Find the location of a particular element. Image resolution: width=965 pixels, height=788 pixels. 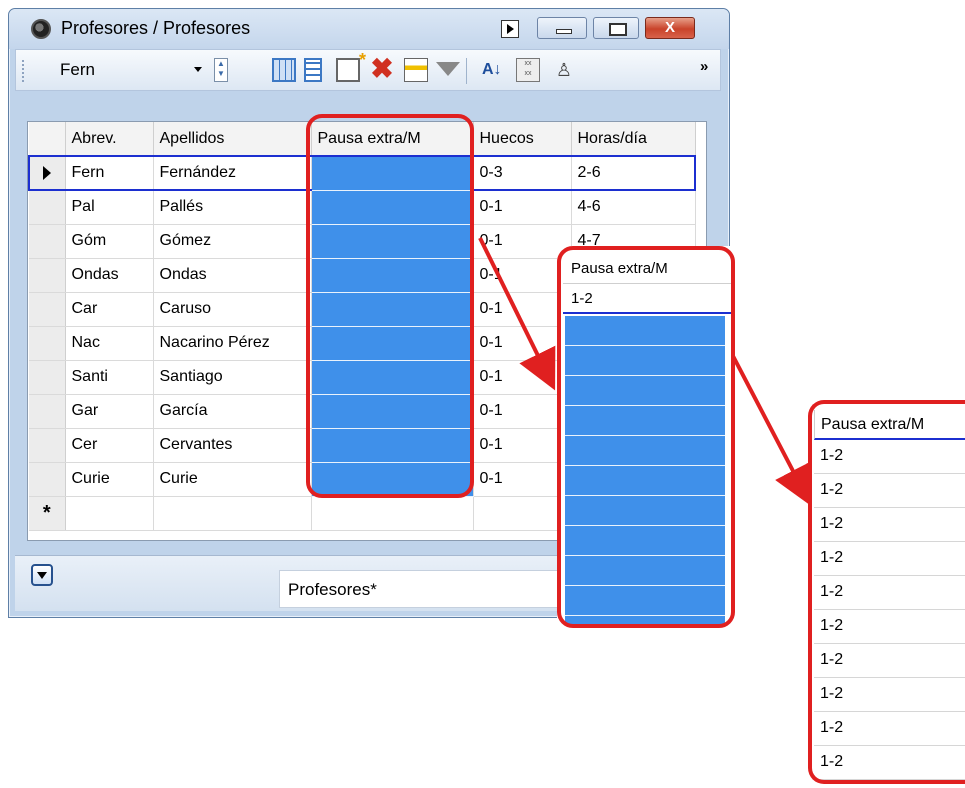

column-header-huecos: Huecos is located at coordinates (522, 139).